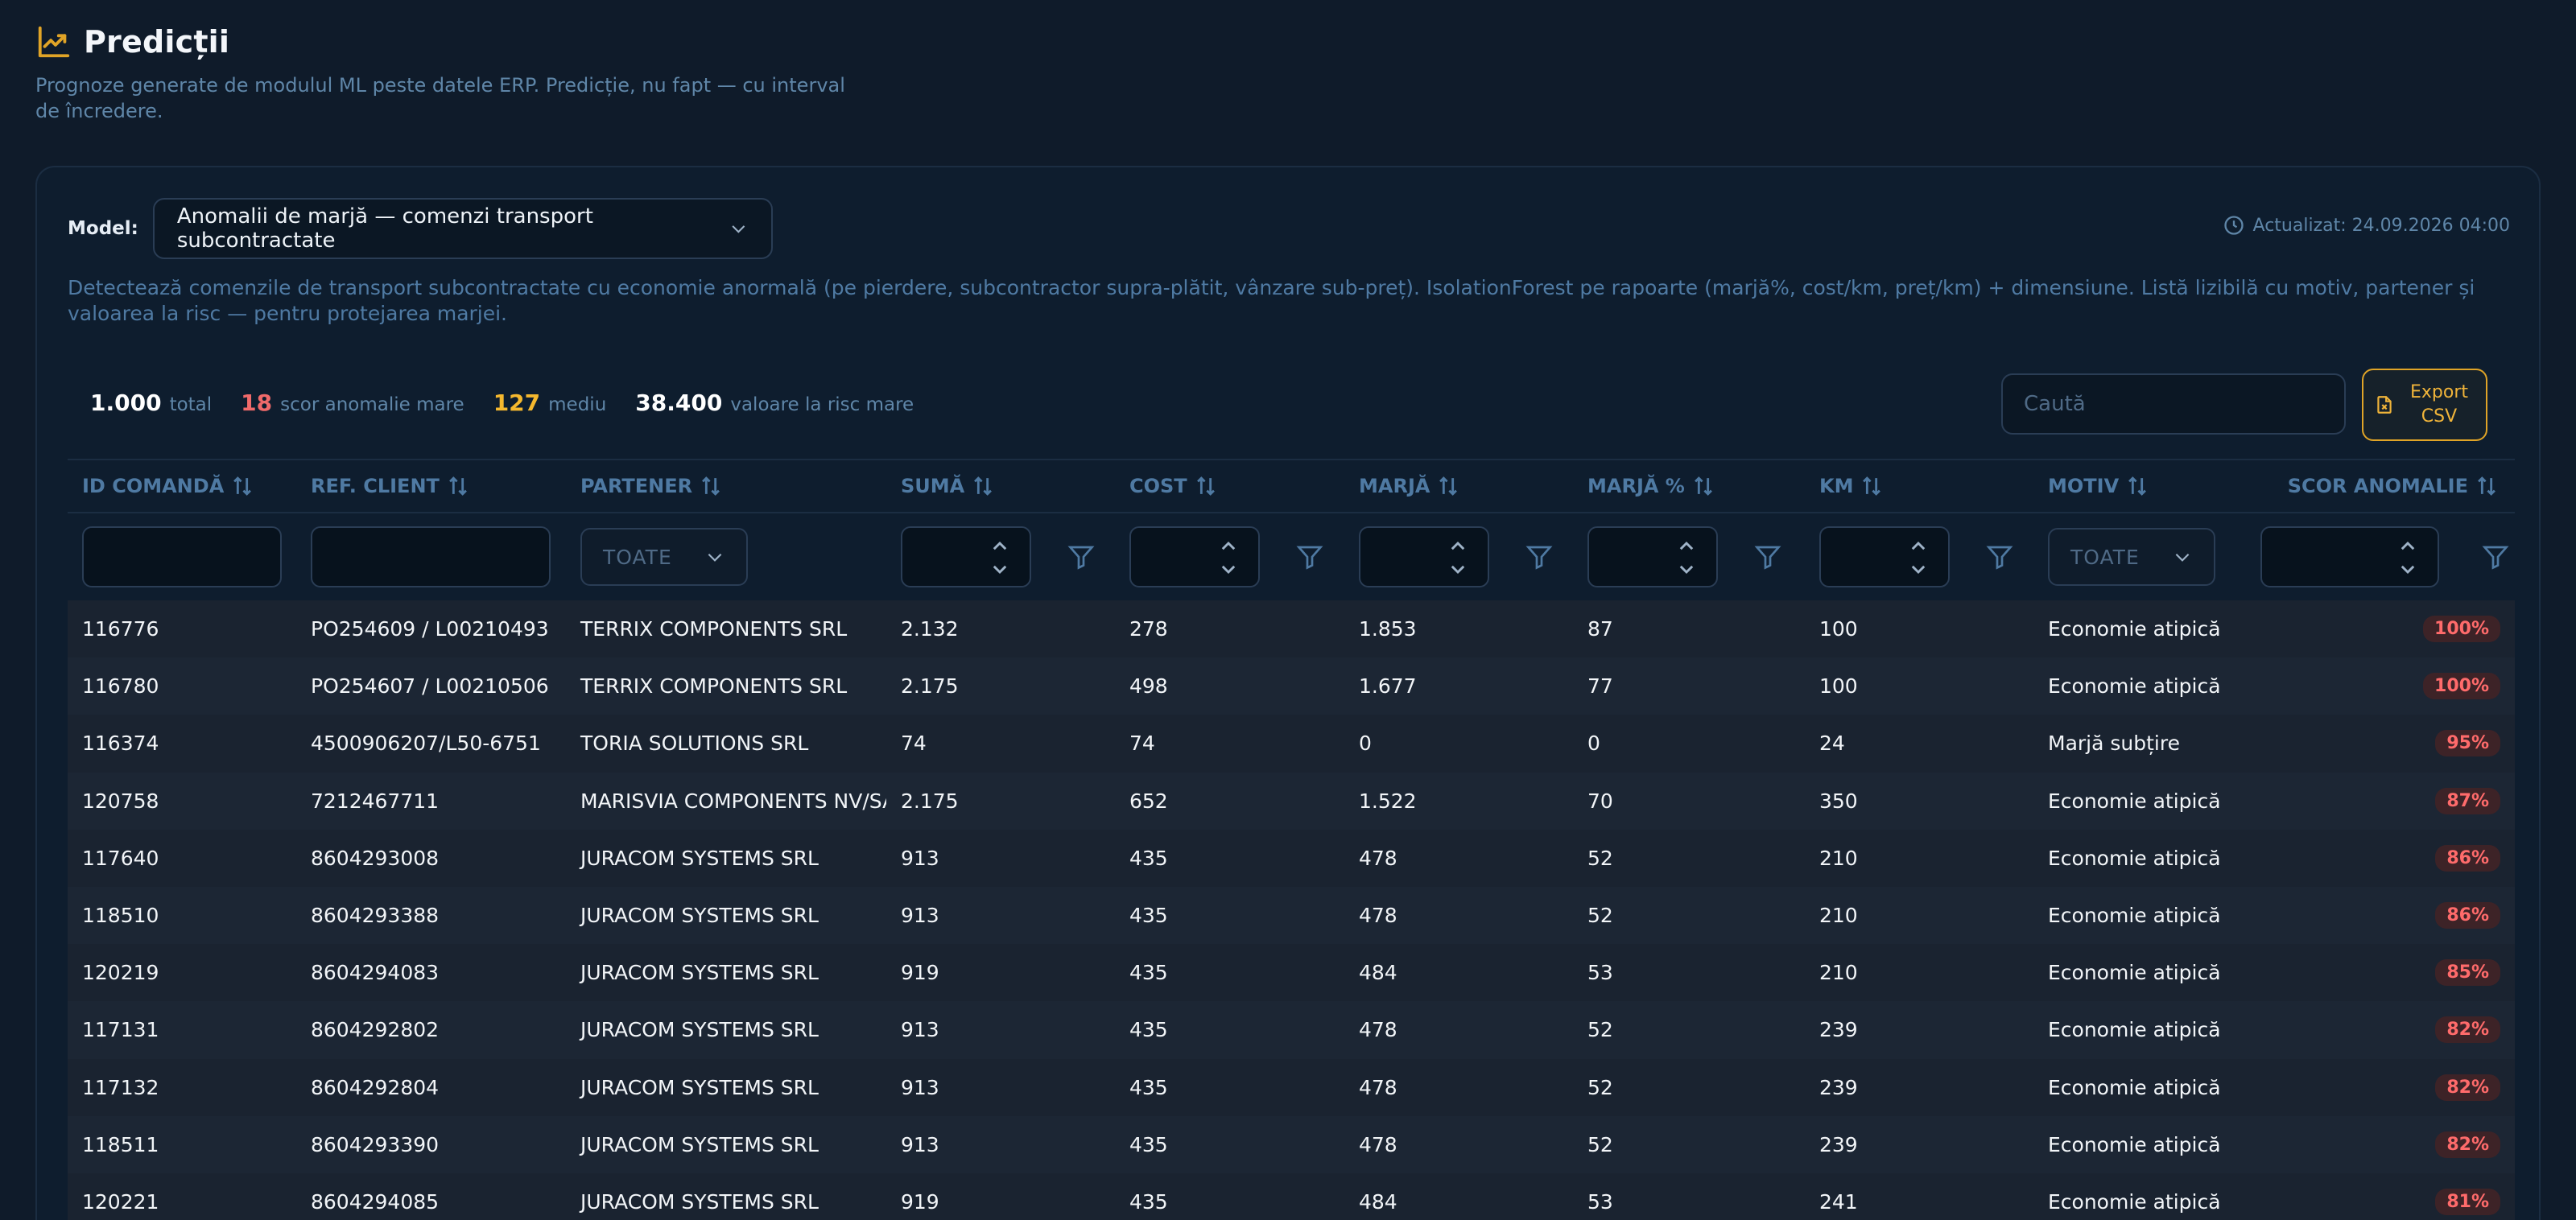 The height and width of the screenshot is (1220, 2576). I want to click on file-export-icon, so click(2384, 405).